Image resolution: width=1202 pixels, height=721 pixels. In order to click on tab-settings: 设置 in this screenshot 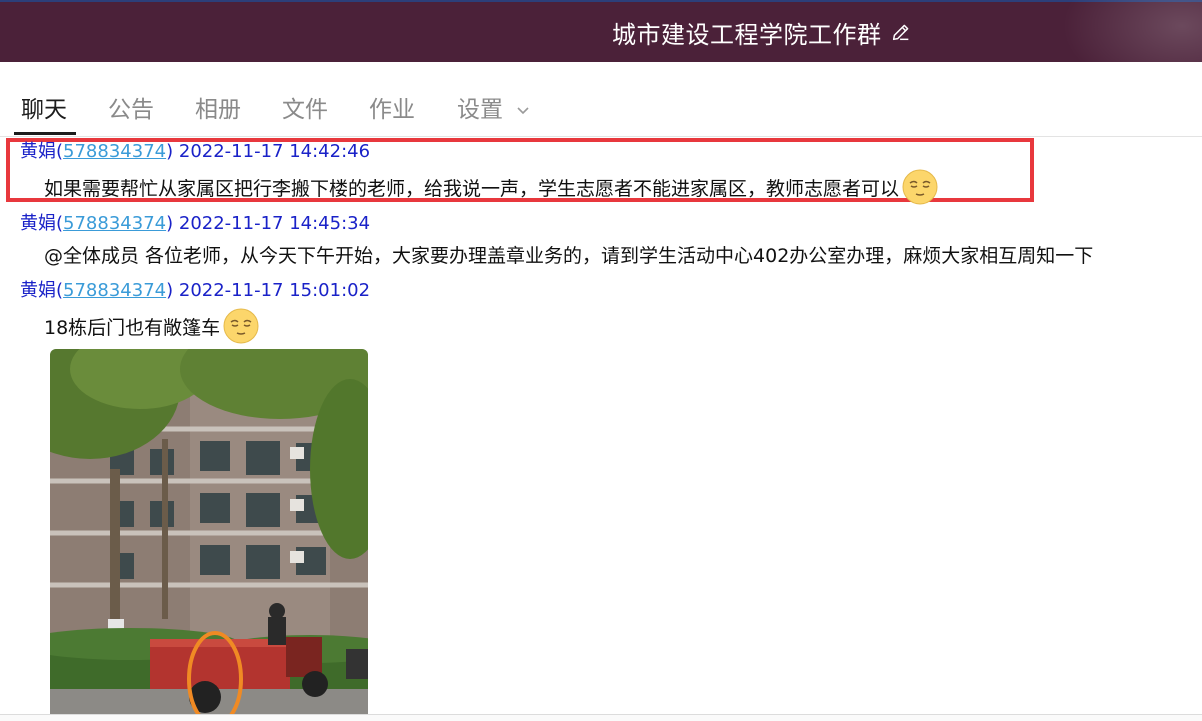, I will do `click(493, 107)`.